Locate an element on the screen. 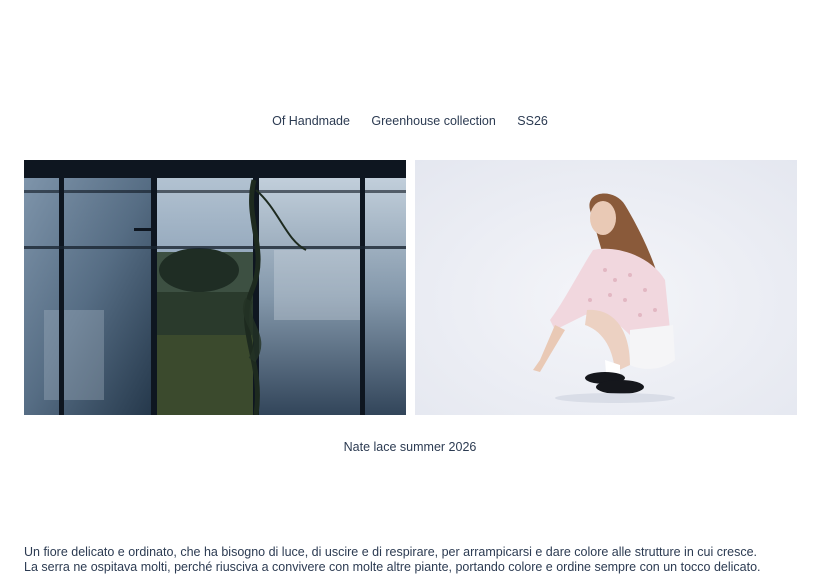 The height and width of the screenshot is (580, 820). nav-link-collection: Greenhouse collection is located at coordinates (433, 121).